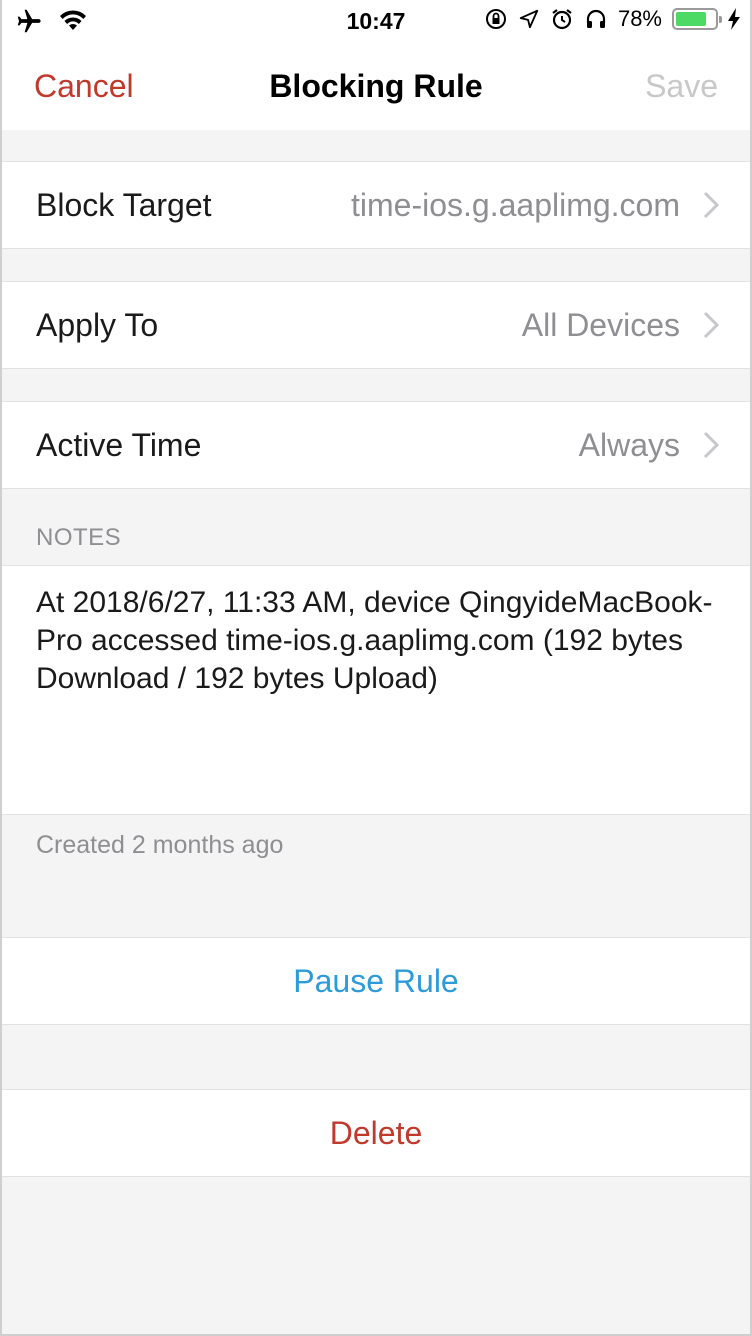  Describe the element at coordinates (600, 325) in the screenshot. I see `apply-to-value: All Devices` at that location.